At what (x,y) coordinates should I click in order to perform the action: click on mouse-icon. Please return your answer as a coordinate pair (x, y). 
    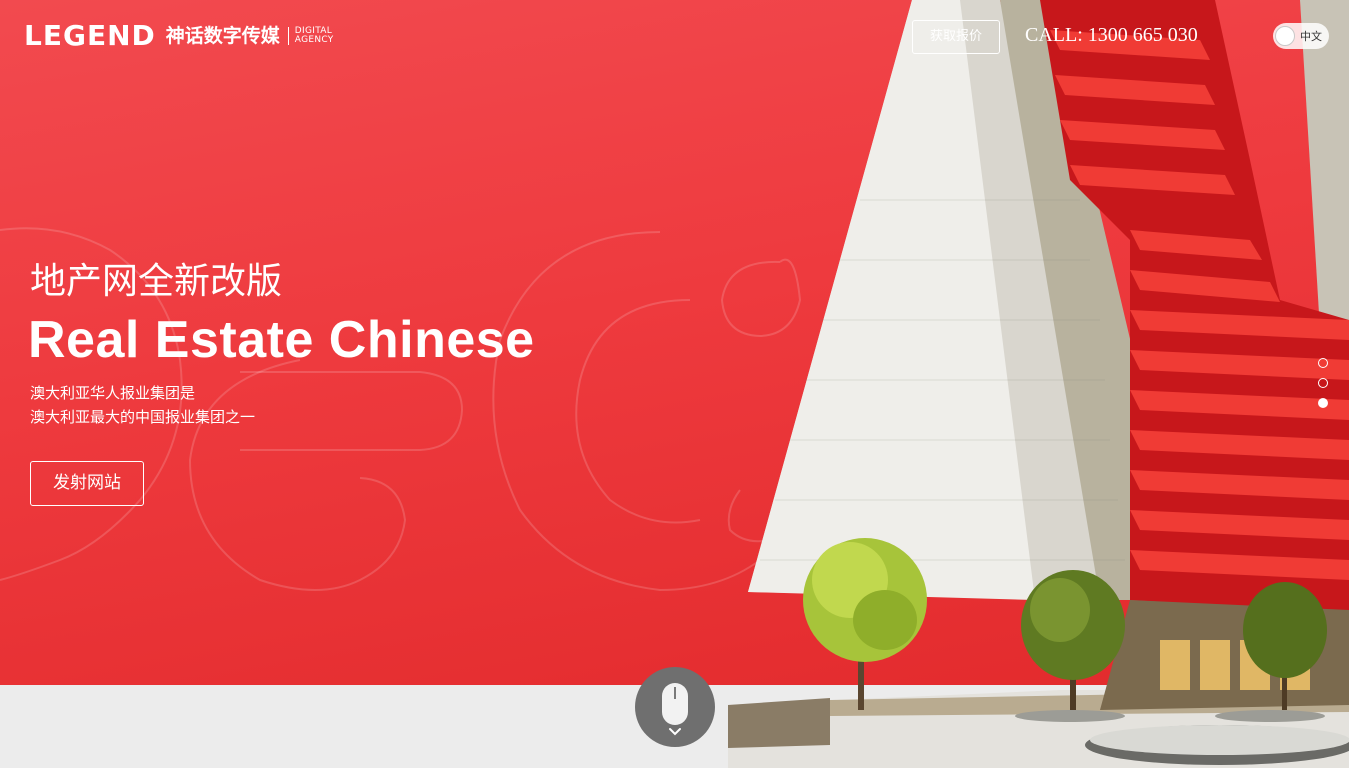
    Looking at the image, I should click on (675, 704).